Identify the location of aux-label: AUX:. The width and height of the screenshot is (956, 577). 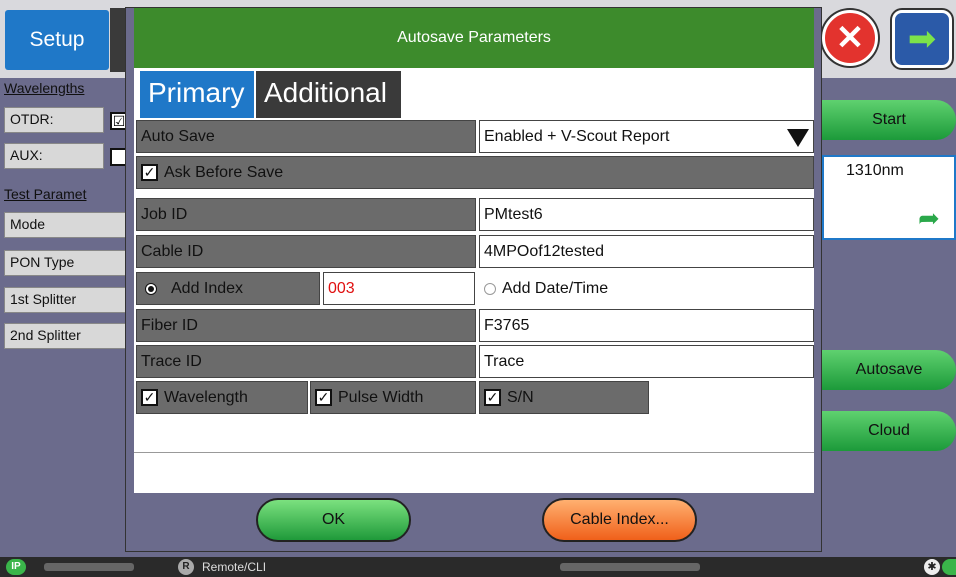
(54, 156).